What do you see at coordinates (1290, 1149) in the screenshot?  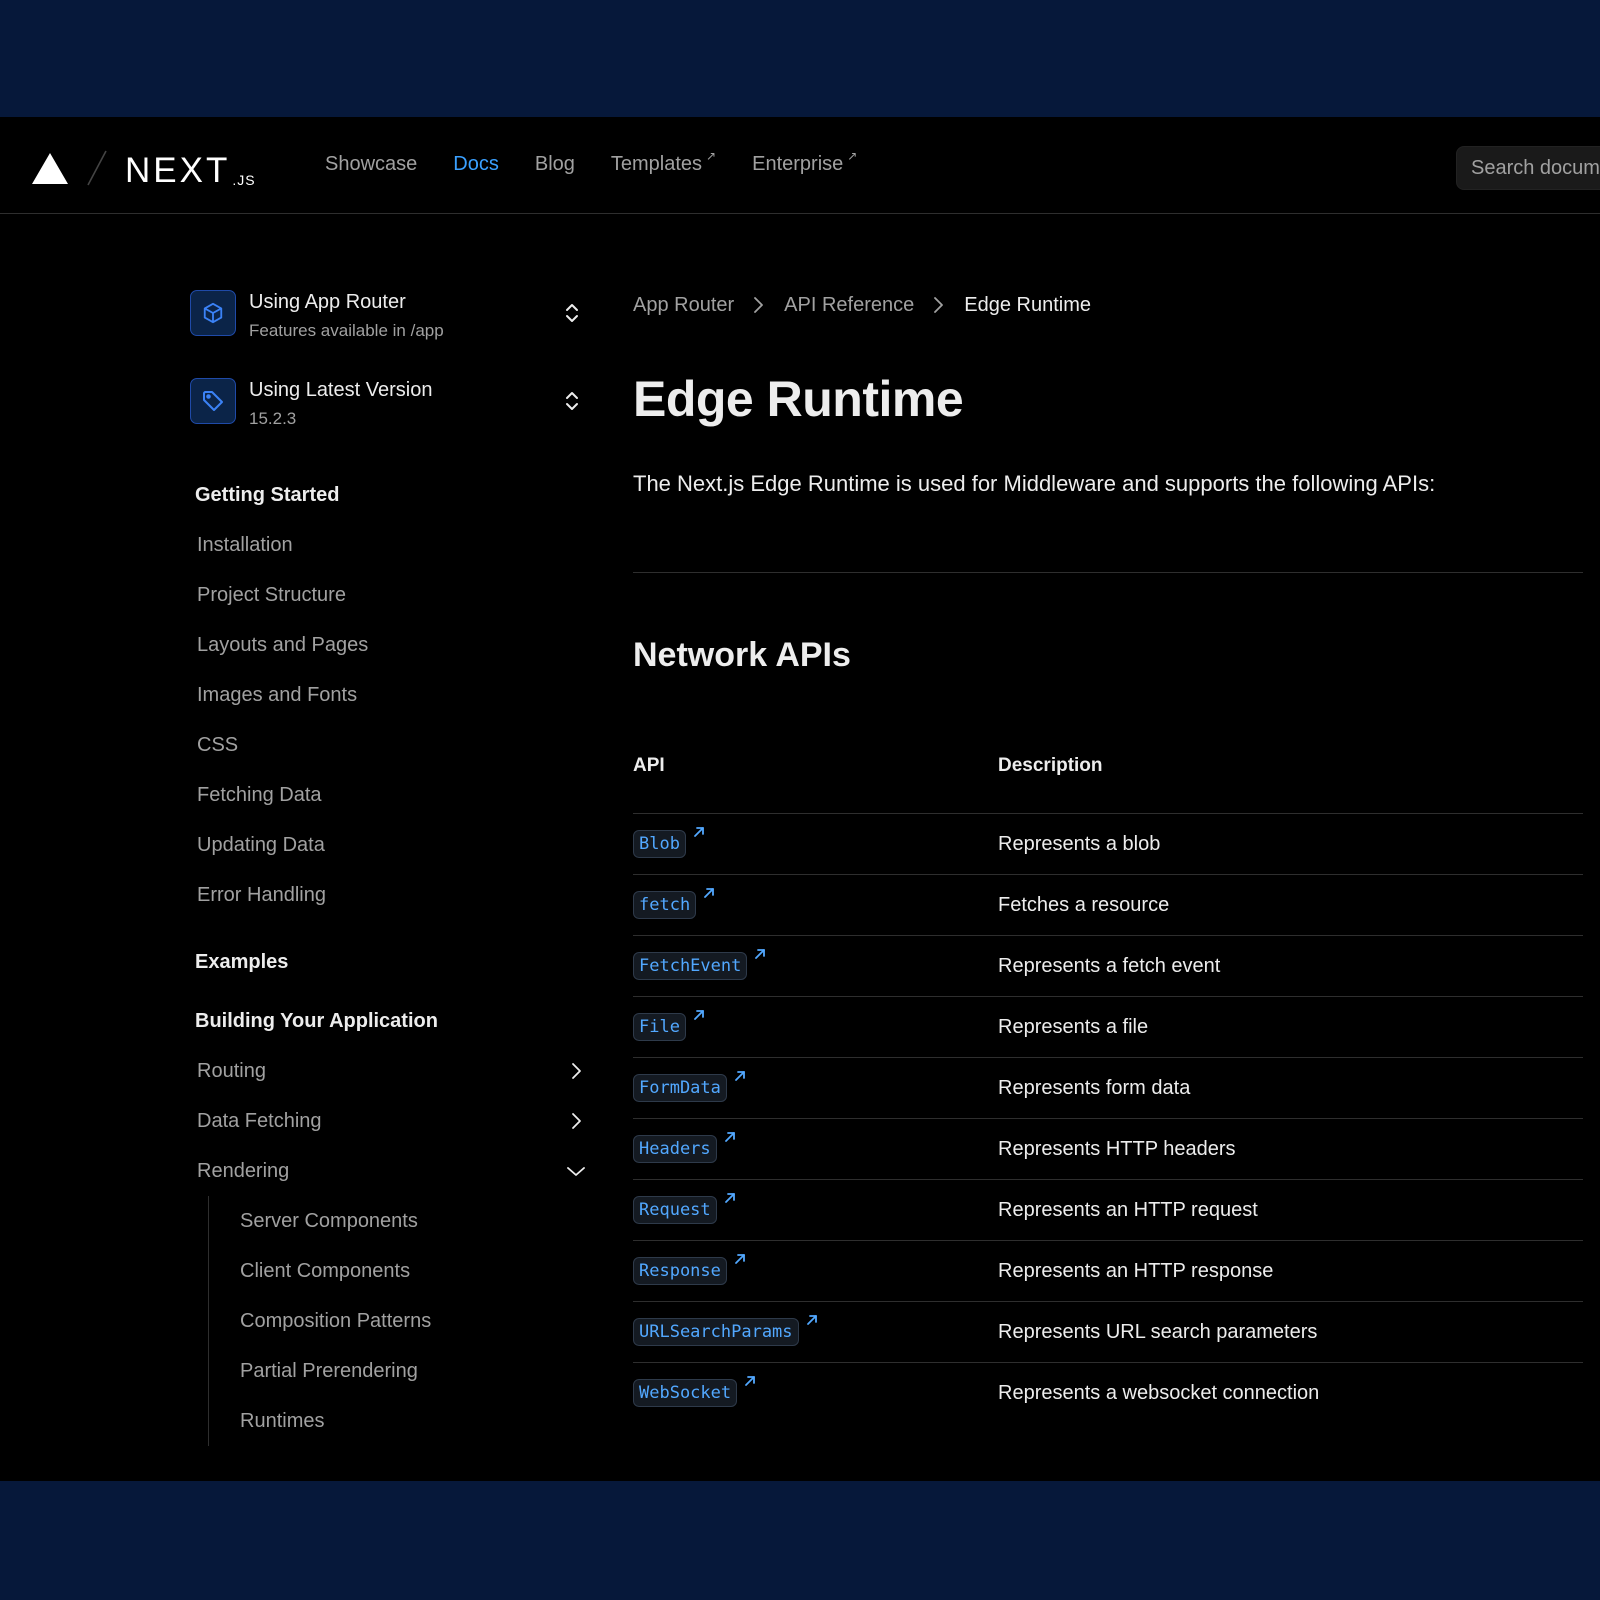 I see `description-cell: Represents HTTP headers` at bounding box center [1290, 1149].